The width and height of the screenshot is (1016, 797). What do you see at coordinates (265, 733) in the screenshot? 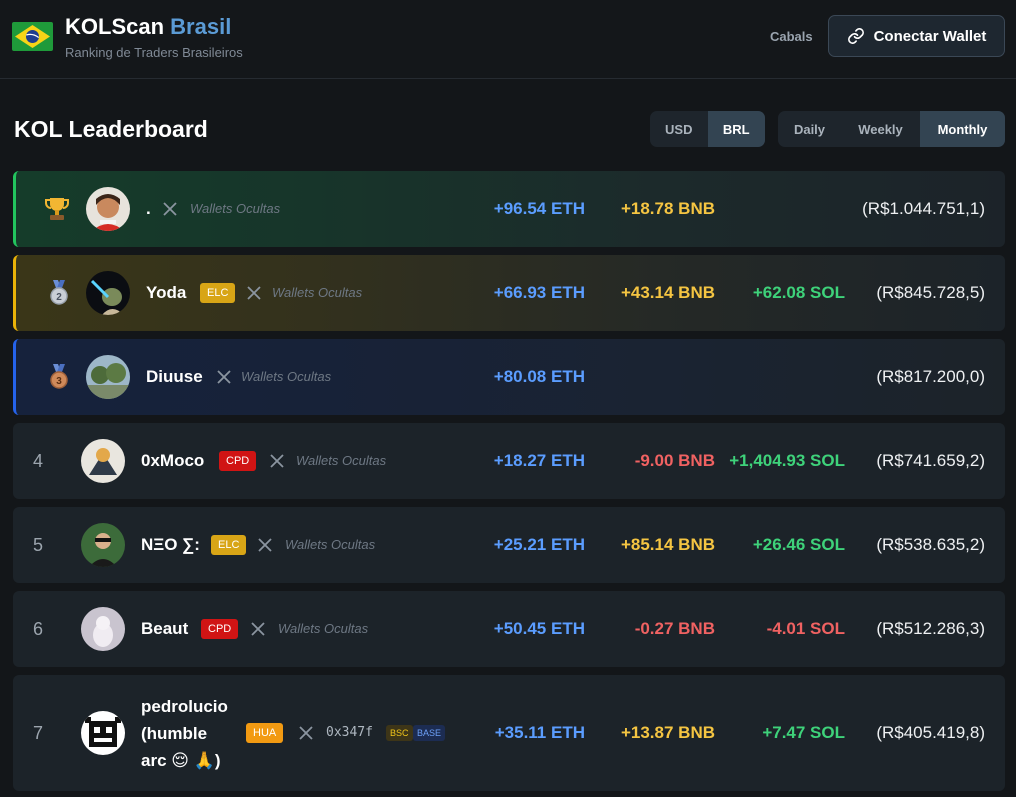
I see `group-badge: HUA` at bounding box center [265, 733].